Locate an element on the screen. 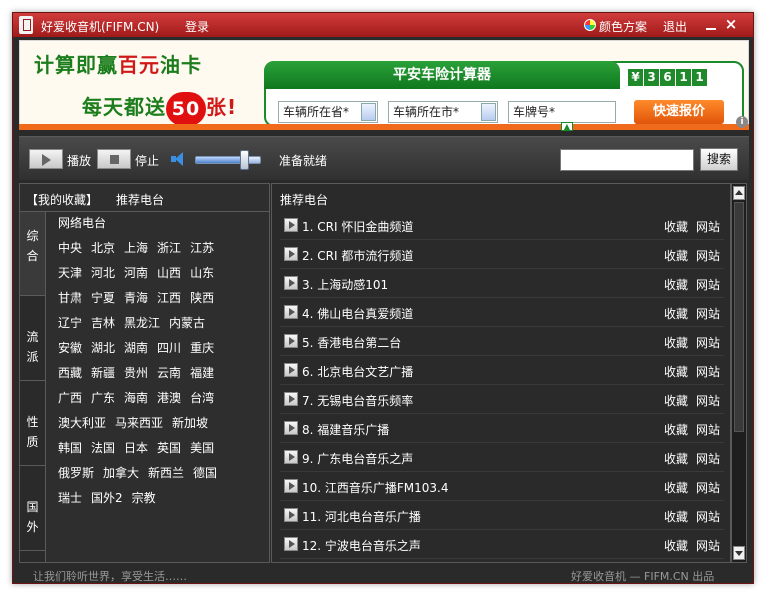  collapse-arrow-icon: ▲ is located at coordinates (567, 126).